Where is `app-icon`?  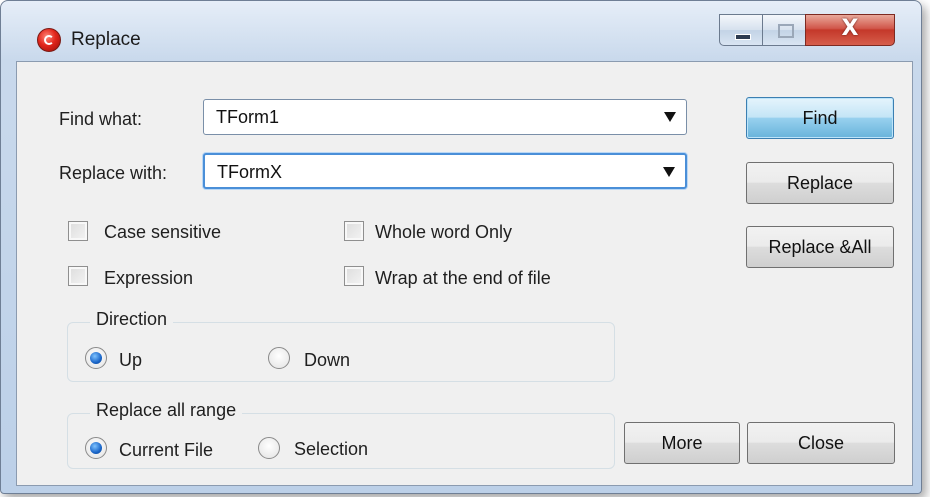 app-icon is located at coordinates (49, 40).